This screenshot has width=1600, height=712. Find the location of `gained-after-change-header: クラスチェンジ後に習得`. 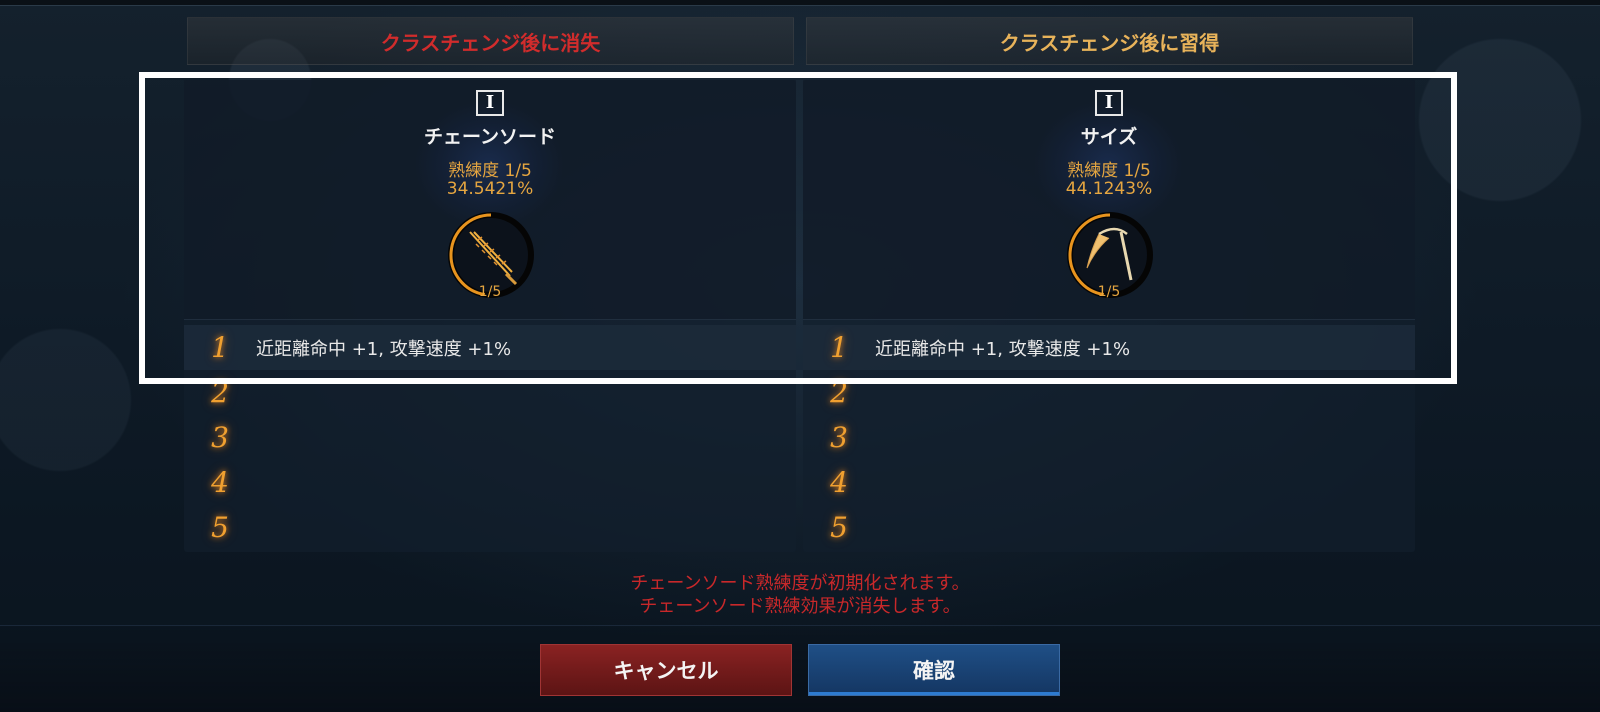

gained-after-change-header: クラスチェンジ後に習得 is located at coordinates (1109, 41).